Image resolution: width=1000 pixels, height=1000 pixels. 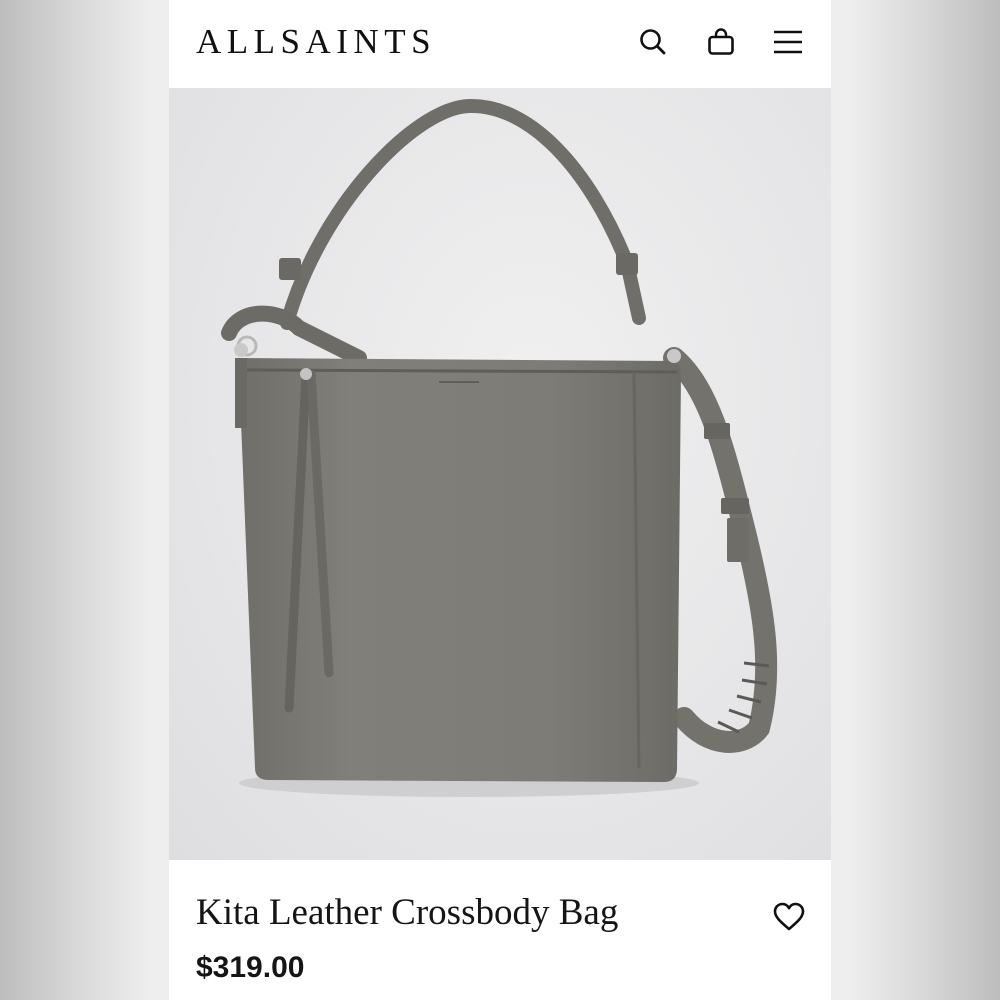 I want to click on shopping-bag-icon, so click(x=721, y=42).